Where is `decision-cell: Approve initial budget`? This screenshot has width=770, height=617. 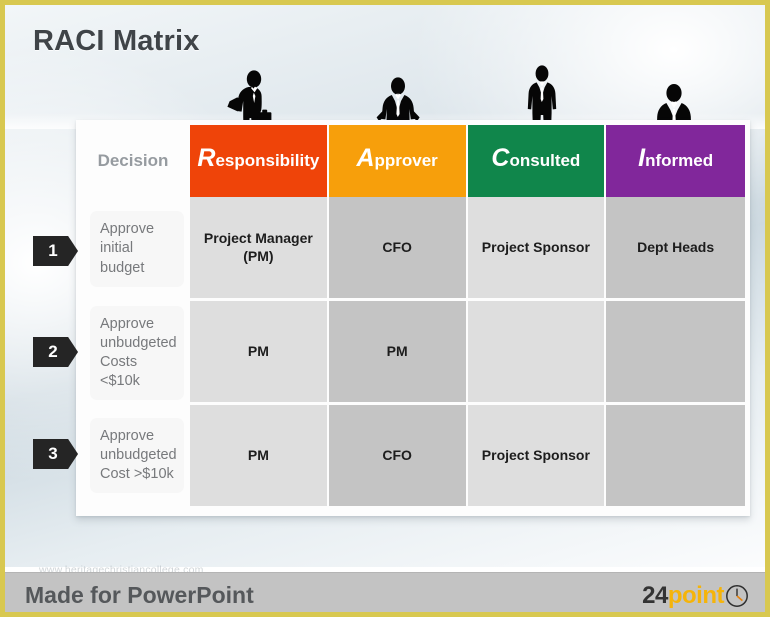 decision-cell: Approve initial budget is located at coordinates (133, 249).